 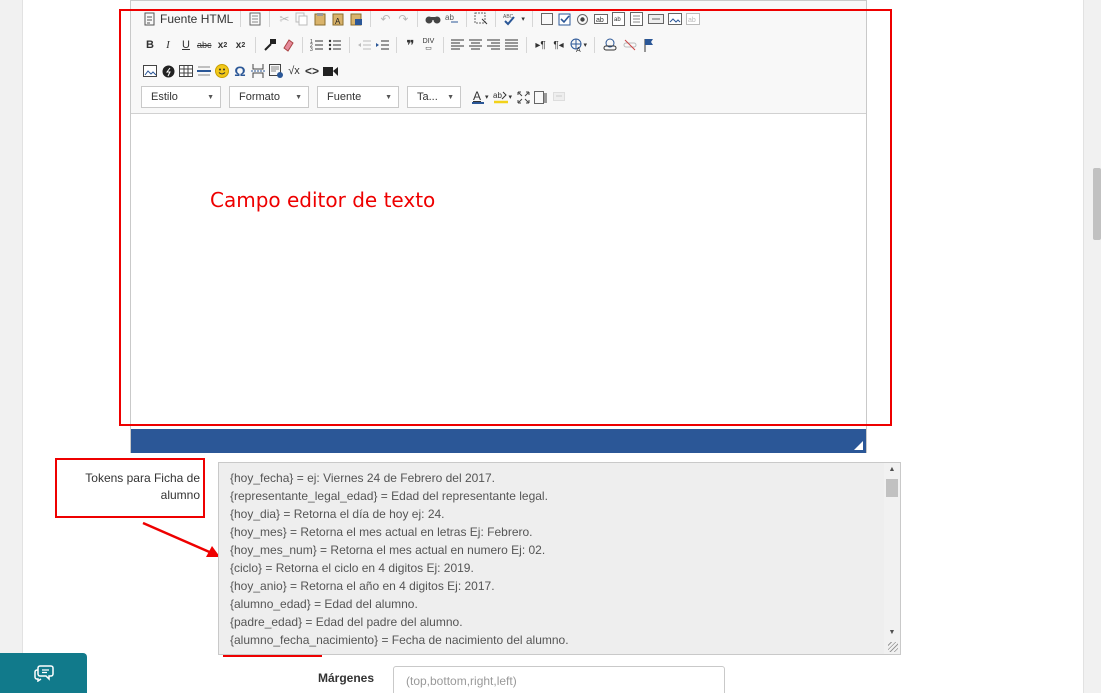 I want to click on tokens-label: Tokens para Ficha de alumno, so click(x=142, y=486).